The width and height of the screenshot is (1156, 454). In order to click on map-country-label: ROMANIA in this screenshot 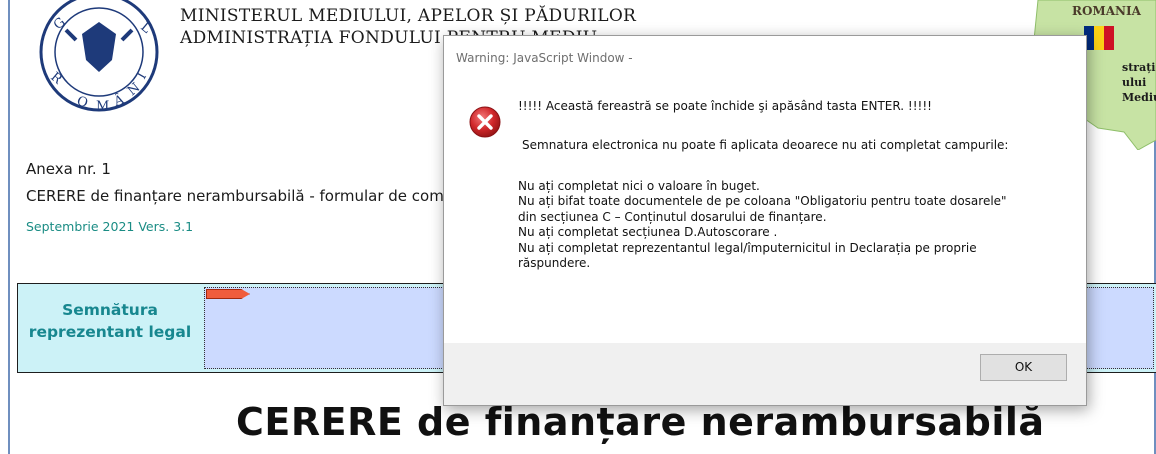, I will do `click(1106, 11)`.